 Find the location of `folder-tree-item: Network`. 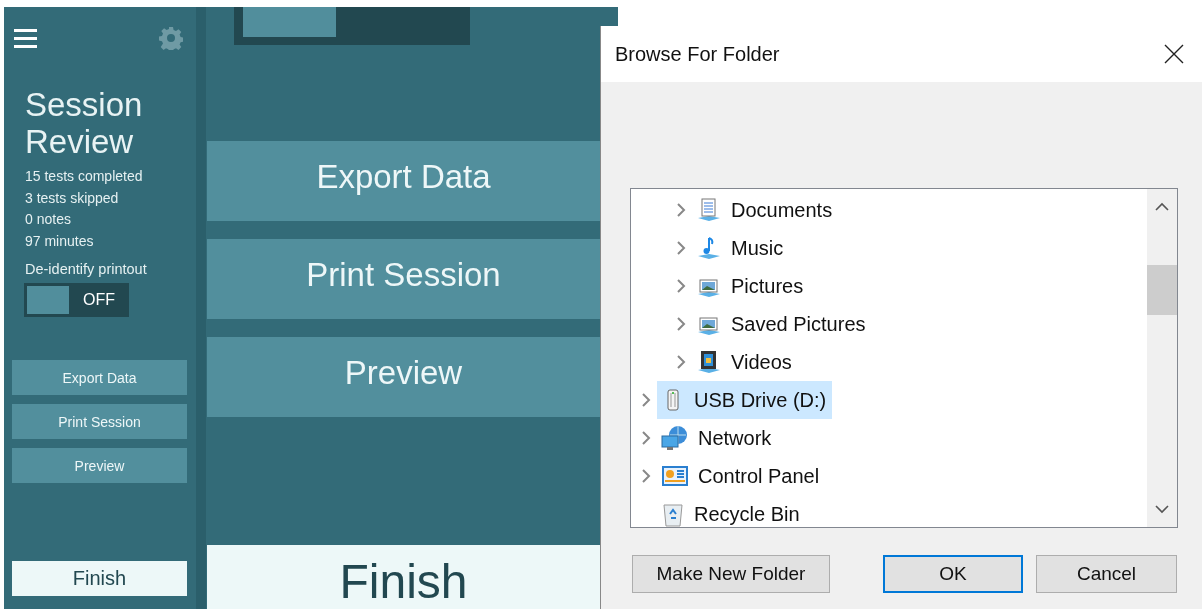

folder-tree-item: Network is located at coordinates (717, 438).